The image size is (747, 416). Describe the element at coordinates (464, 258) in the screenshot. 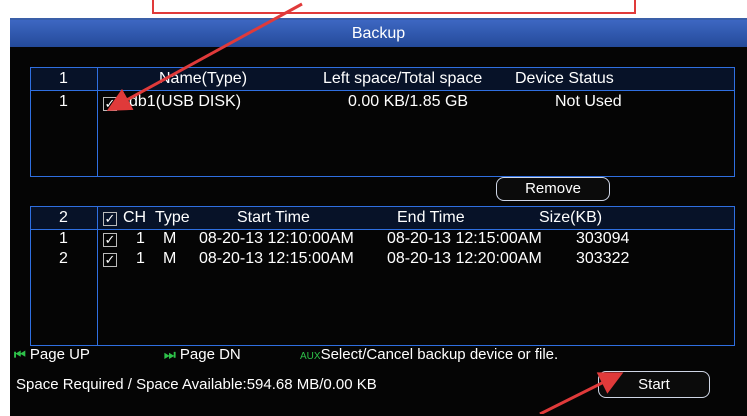

I see `file-end-time: 08-20-13 12:20:00AM` at that location.